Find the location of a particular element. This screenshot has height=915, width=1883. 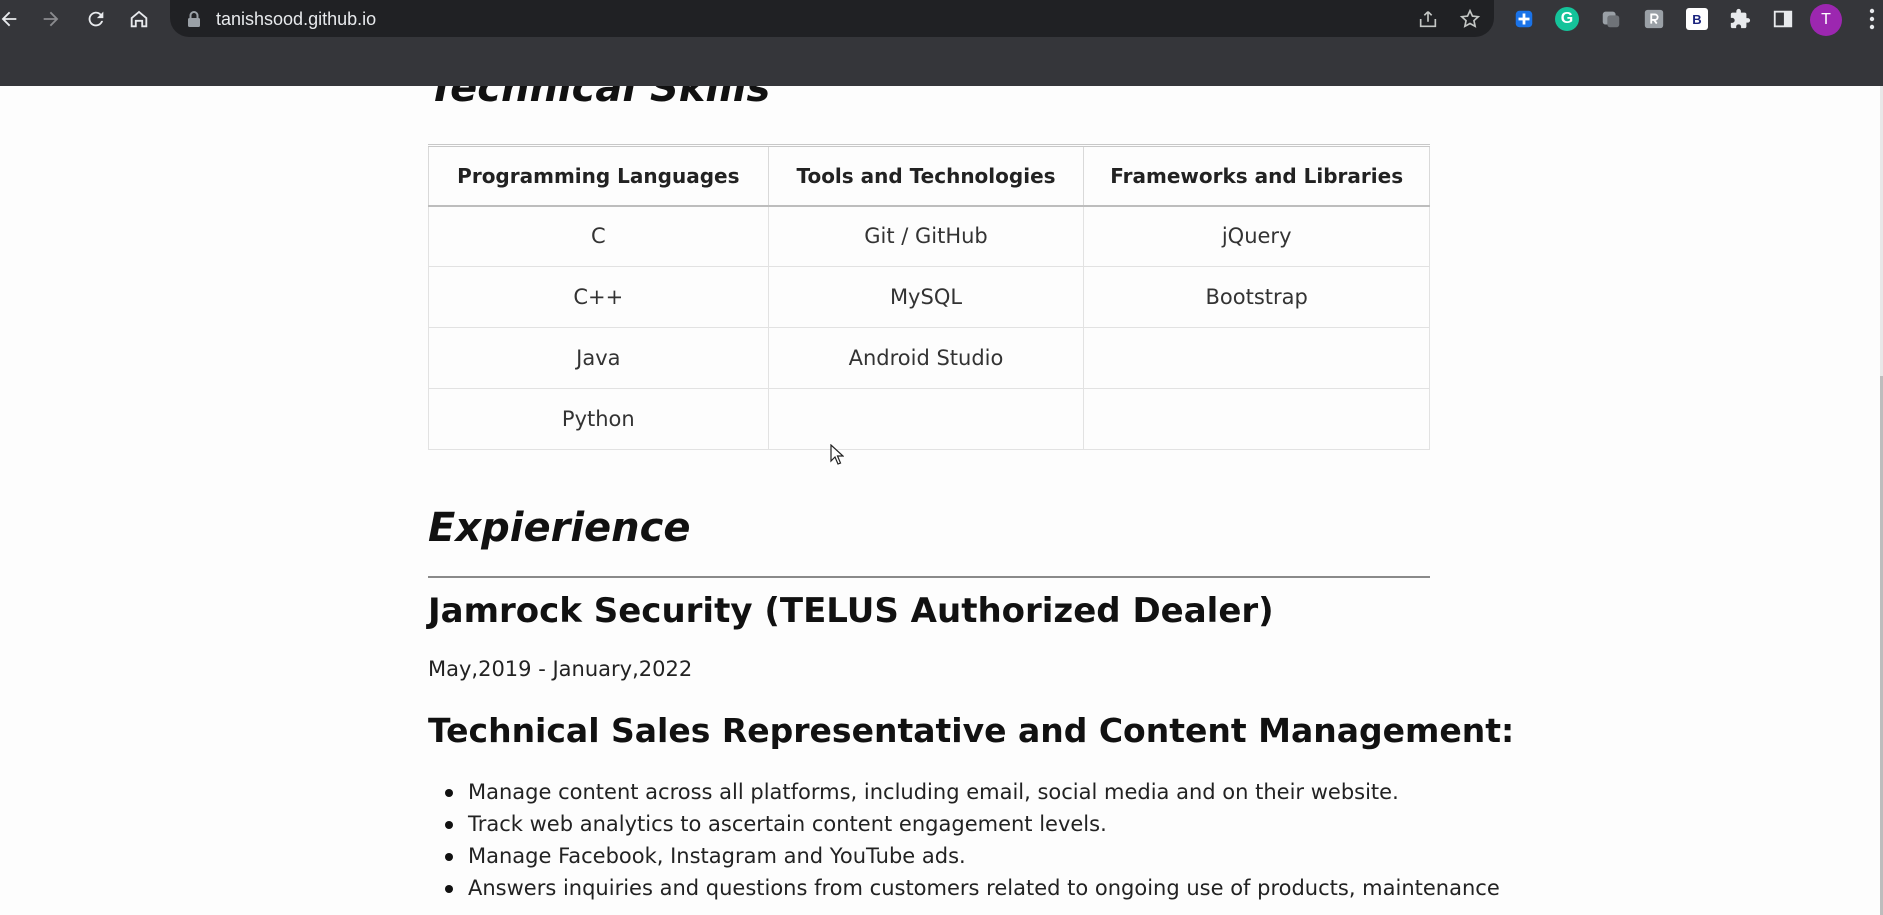

table-cell: Git / GitHub is located at coordinates (926, 236).